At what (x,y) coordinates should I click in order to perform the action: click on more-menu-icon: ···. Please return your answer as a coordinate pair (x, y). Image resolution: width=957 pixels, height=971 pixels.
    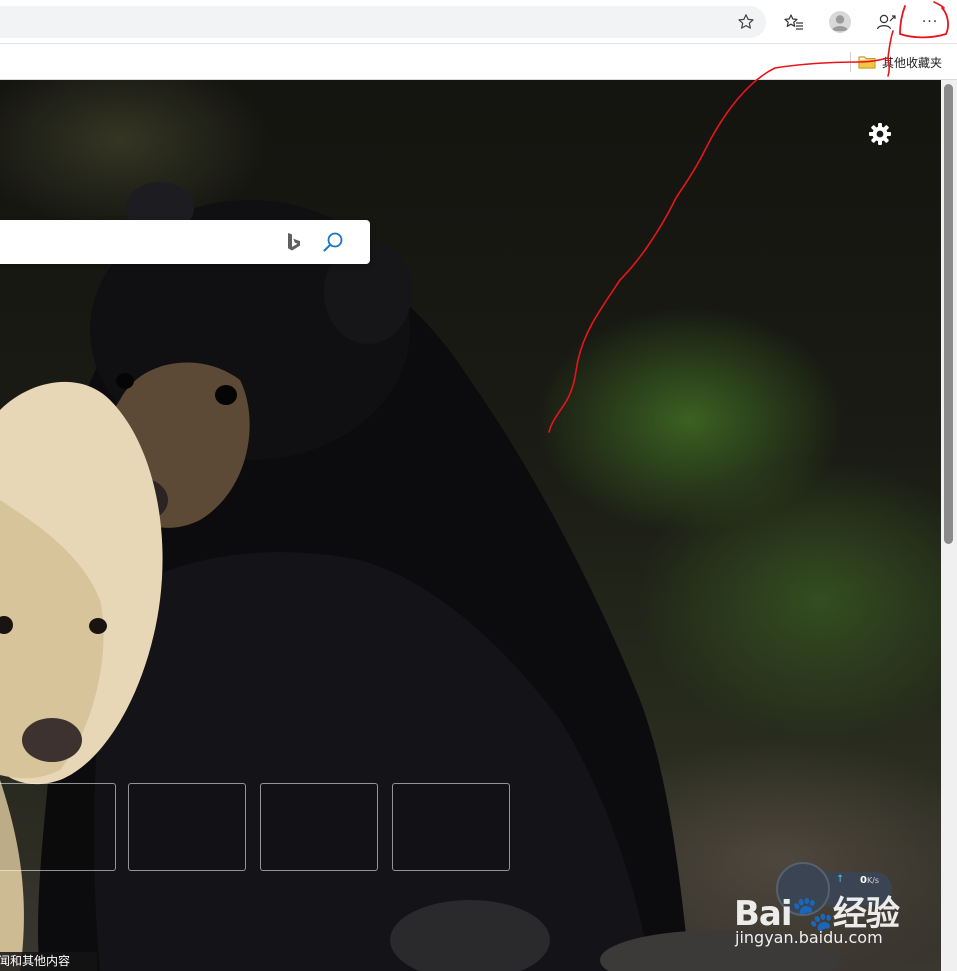
    Looking at the image, I should click on (930, 22).